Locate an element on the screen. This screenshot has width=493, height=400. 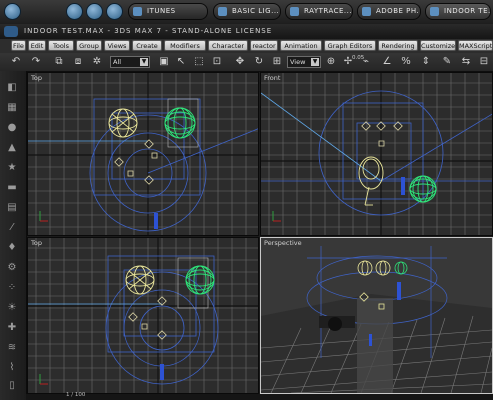
create-geometry-icon: ◧ is located at coordinates (12, 88).